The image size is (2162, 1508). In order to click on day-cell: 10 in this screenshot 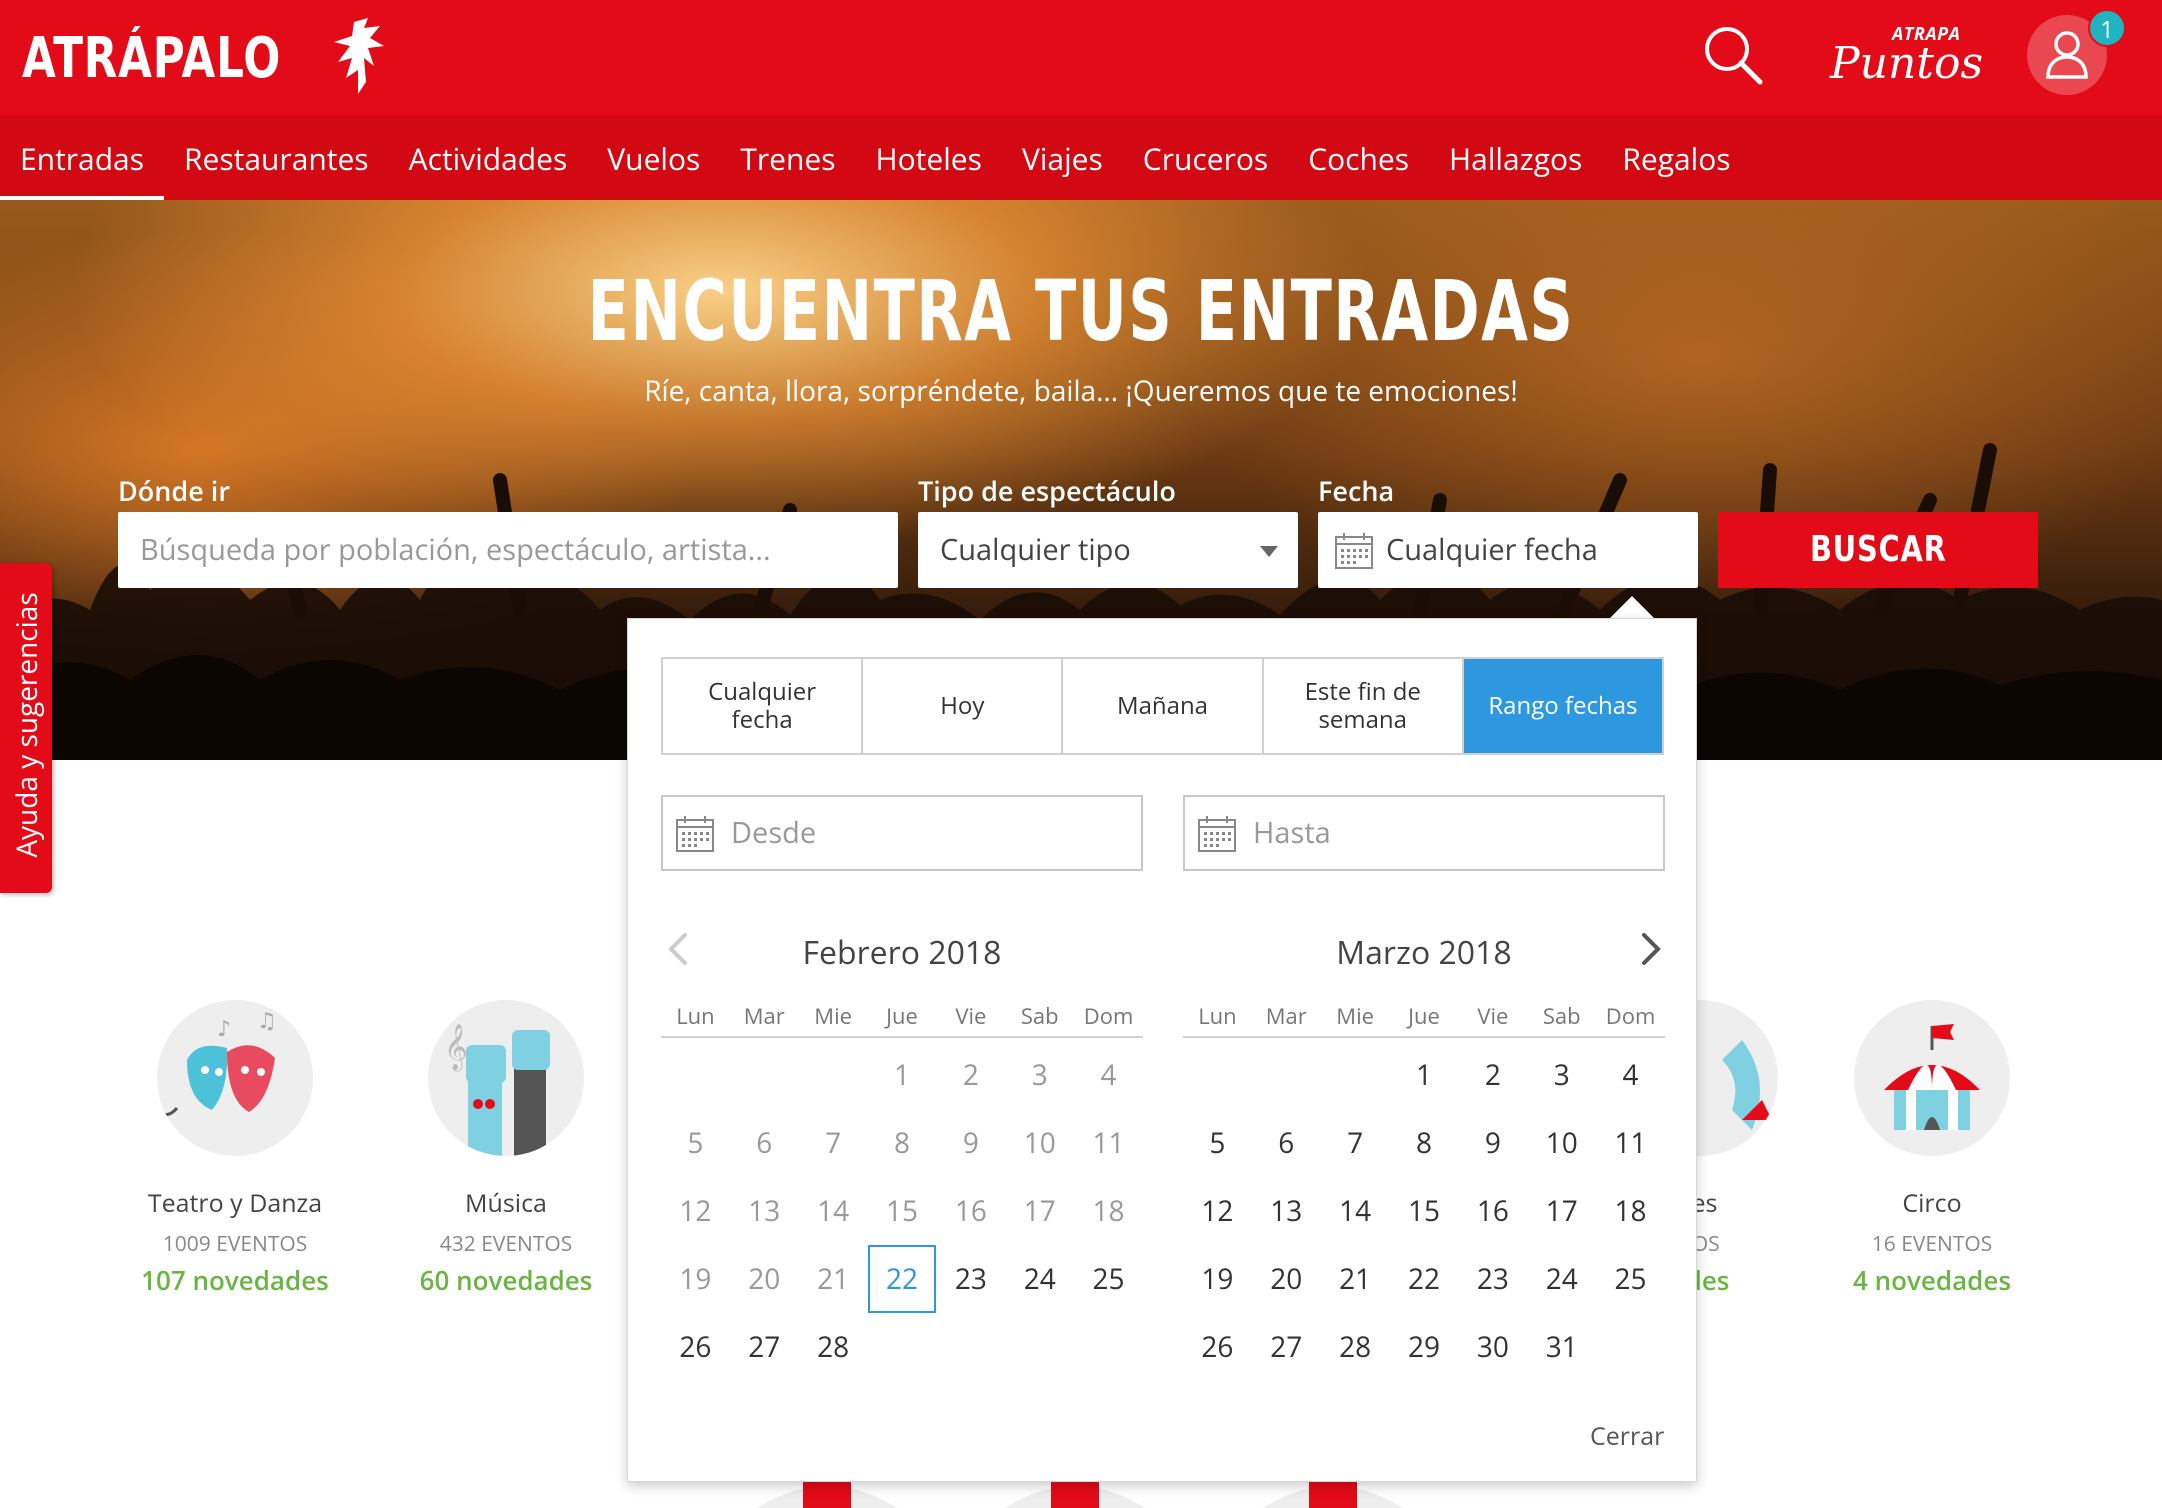, I will do `click(1561, 1143)`.